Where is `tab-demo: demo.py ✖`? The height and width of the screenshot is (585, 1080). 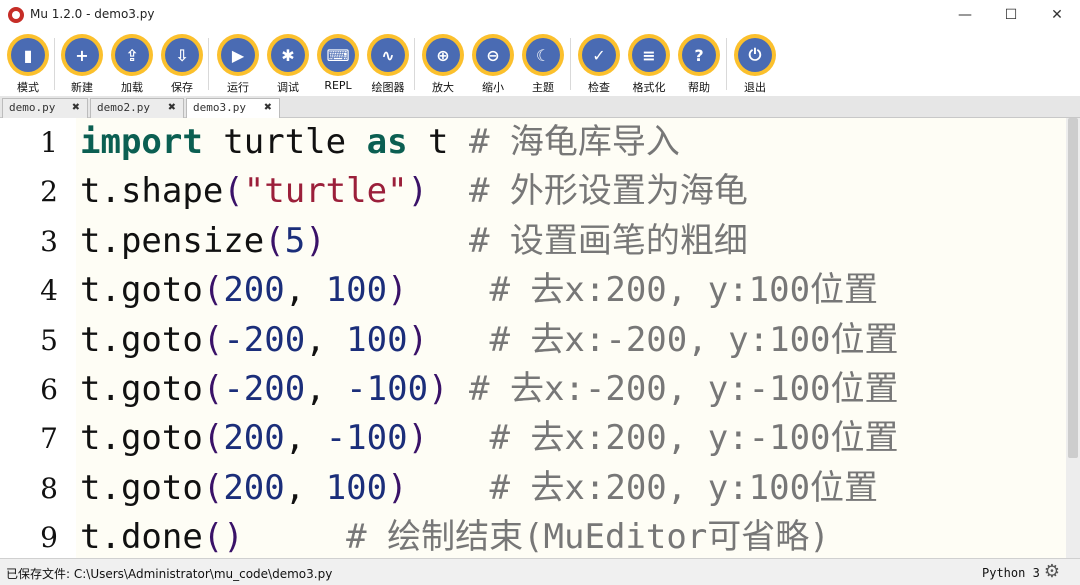
tab-demo: demo.py ✖ is located at coordinates (45, 108).